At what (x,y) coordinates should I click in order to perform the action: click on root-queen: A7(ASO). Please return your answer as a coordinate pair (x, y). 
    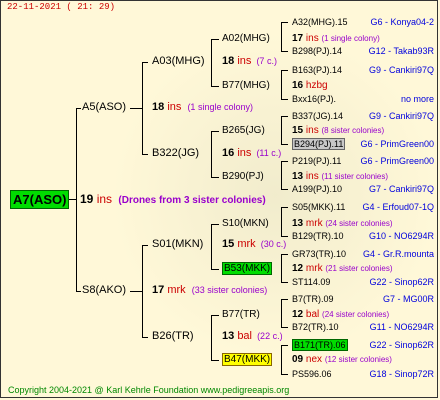
    Looking at the image, I should click on (40, 199).